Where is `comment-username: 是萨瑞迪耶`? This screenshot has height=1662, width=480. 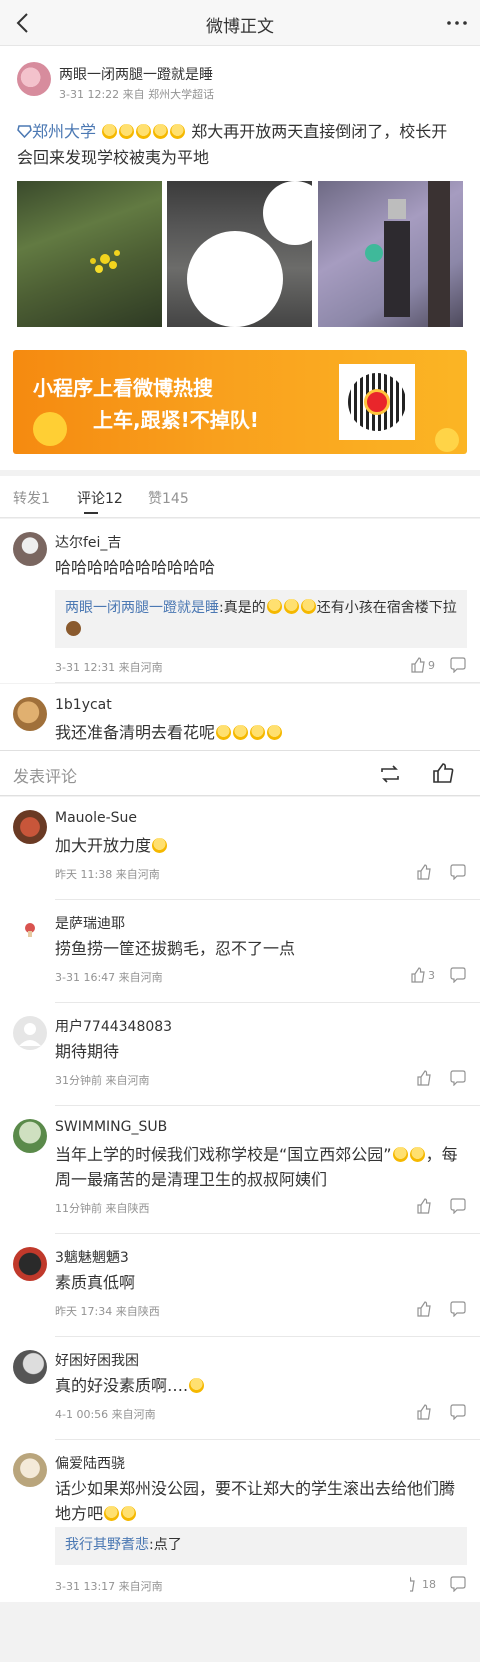
comment-username: 是萨瑞迪耶 is located at coordinates (90, 923).